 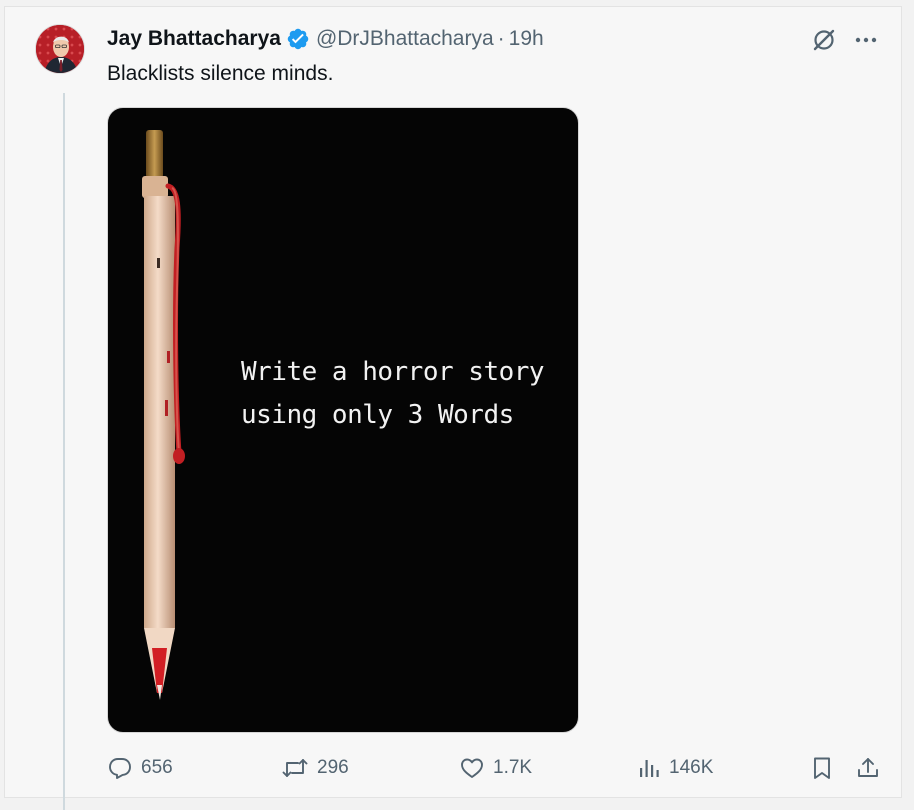 I want to click on reply-count: 656, so click(x=157, y=767).